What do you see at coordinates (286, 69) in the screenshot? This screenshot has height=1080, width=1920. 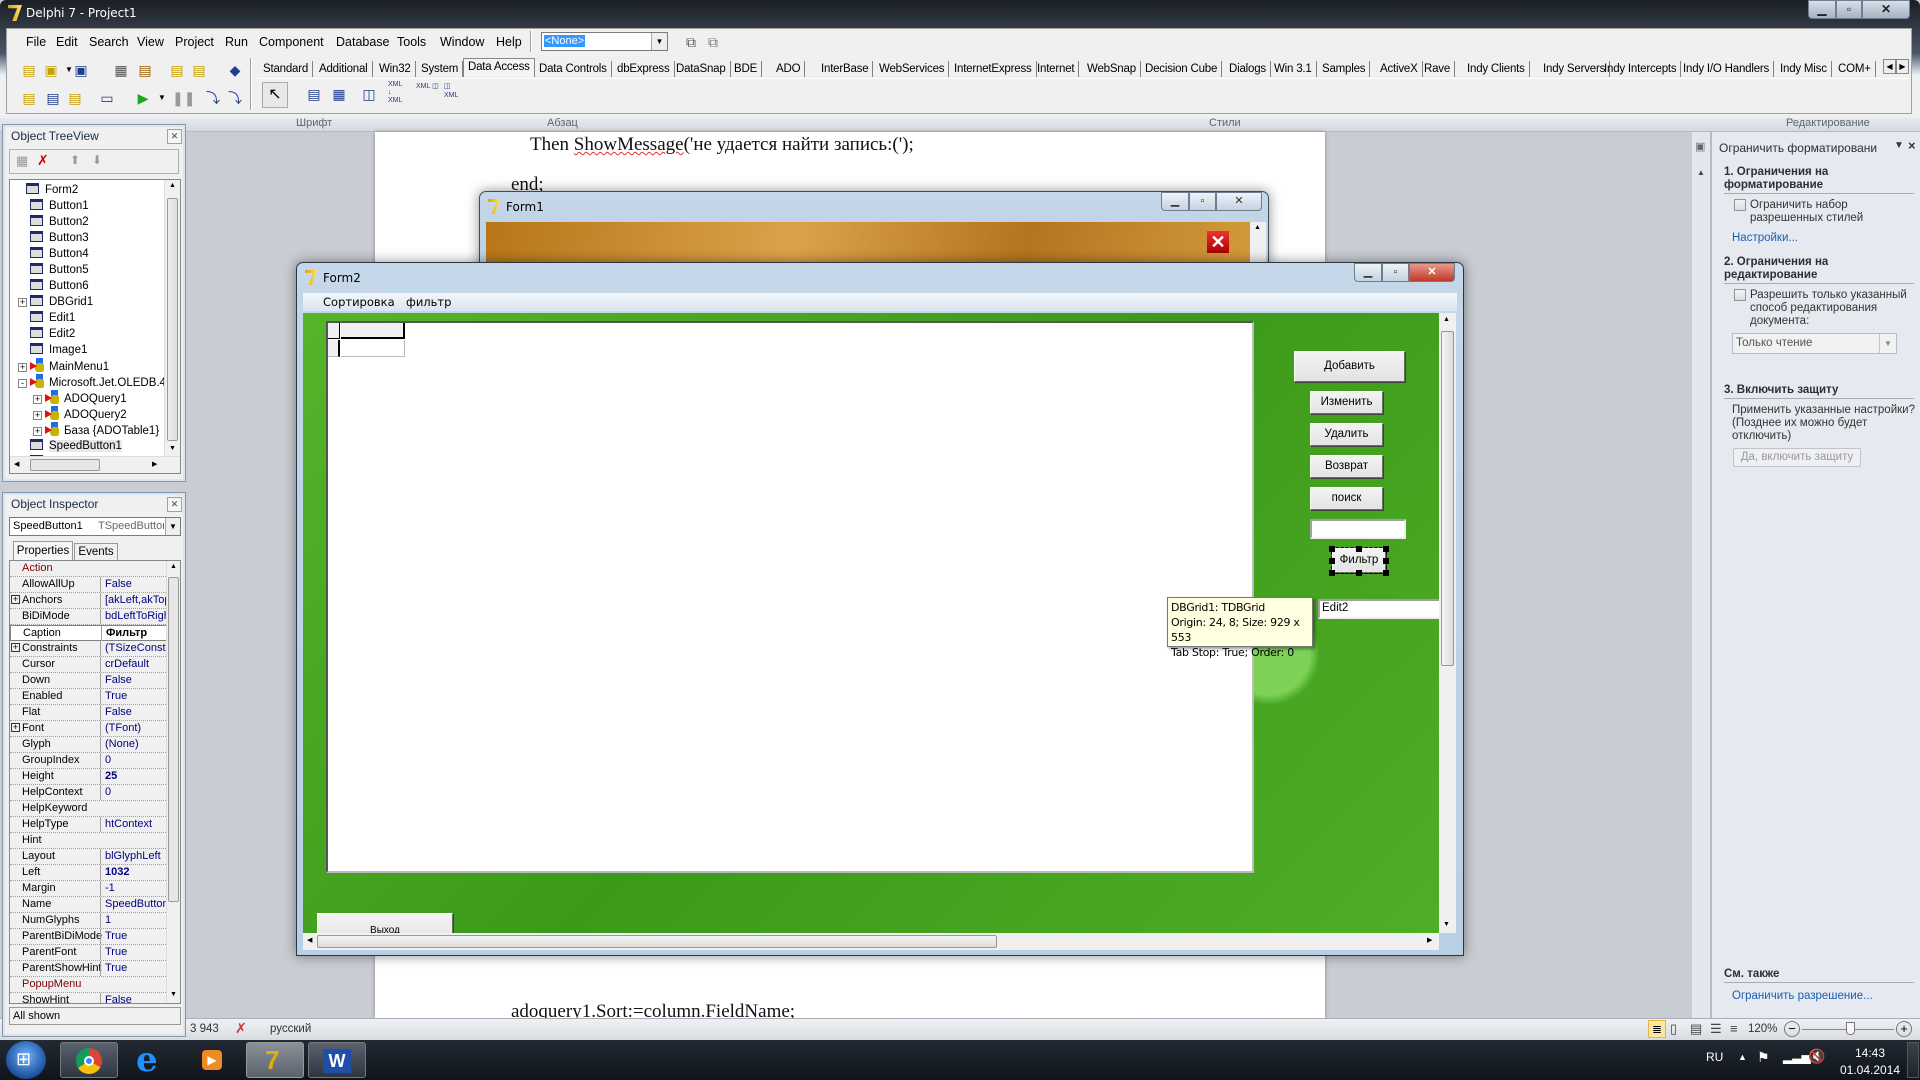 I see `palette-tab-standard: Standard` at bounding box center [286, 69].